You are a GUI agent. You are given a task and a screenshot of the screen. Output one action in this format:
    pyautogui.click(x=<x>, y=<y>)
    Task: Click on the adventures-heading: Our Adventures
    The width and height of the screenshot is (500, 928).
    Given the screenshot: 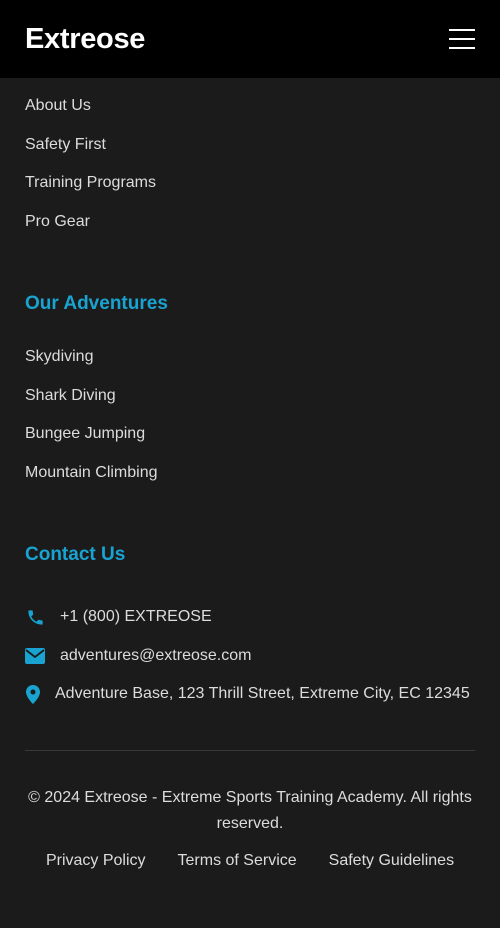 What is the action you would take?
    pyautogui.click(x=96, y=303)
    